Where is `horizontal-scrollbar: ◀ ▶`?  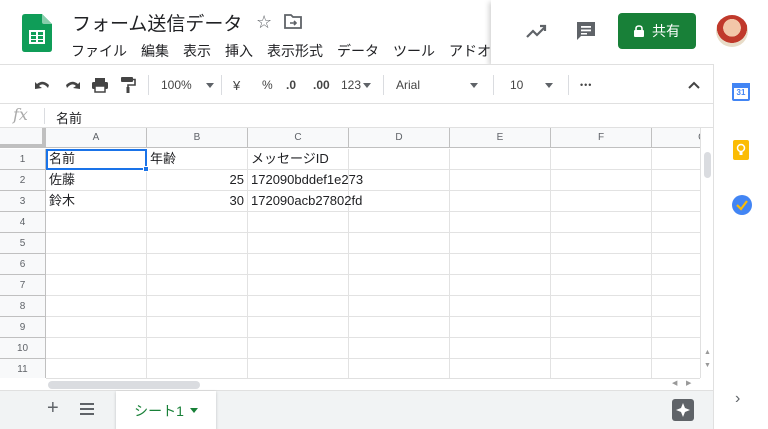 horizontal-scrollbar: ◀ ▶ is located at coordinates (373, 384).